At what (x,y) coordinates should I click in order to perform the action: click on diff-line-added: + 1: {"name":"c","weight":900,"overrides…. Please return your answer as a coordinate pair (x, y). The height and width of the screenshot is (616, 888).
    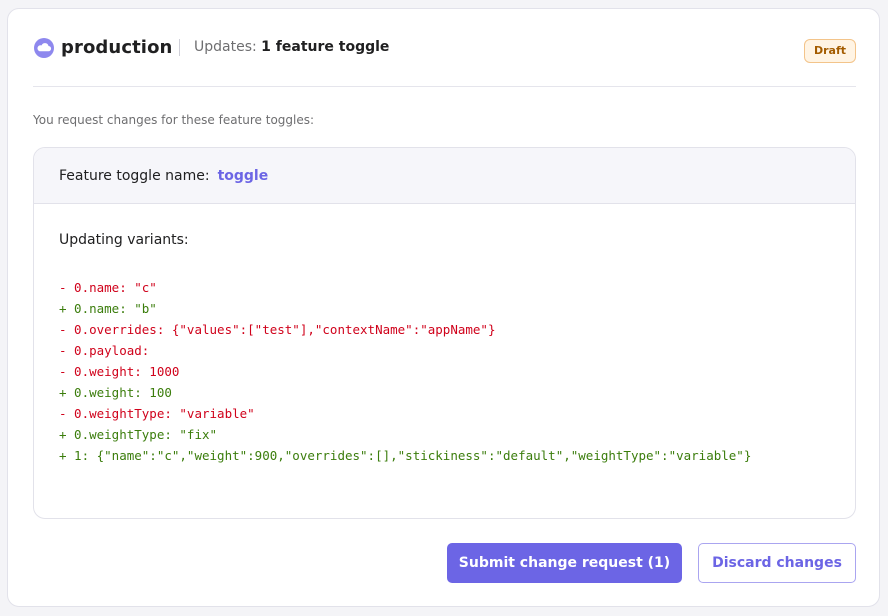
    Looking at the image, I should click on (405, 455).